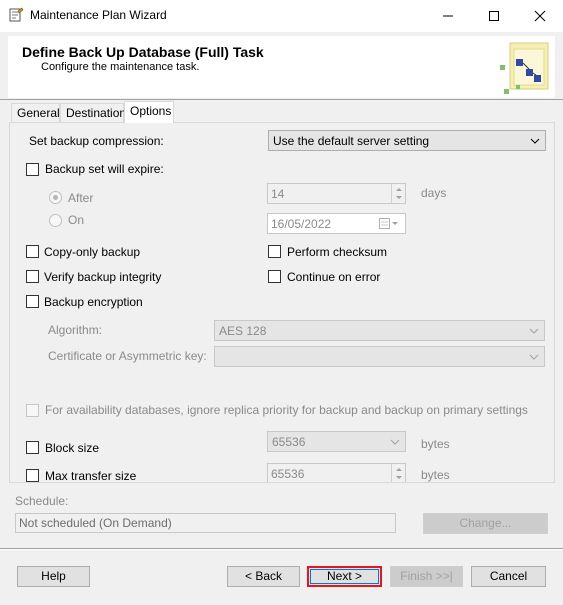 This screenshot has width=563, height=605. I want to click on max-transfer-label: Max transfer size, so click(91, 476).